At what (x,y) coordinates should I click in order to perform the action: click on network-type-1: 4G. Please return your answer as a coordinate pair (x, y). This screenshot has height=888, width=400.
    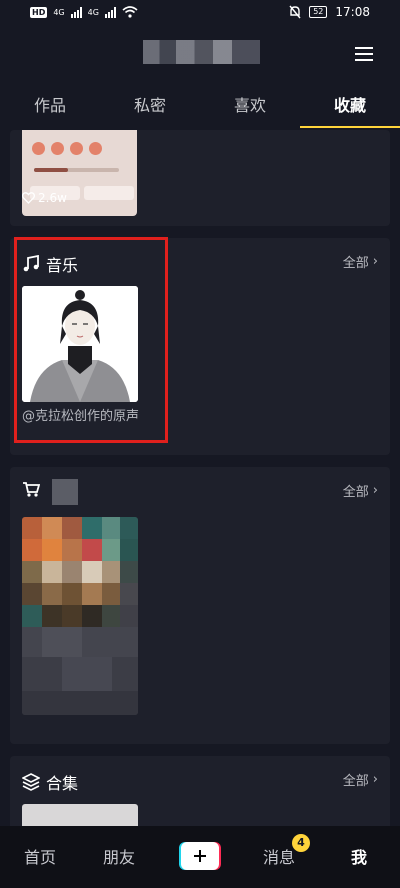
    Looking at the image, I should click on (59, 12).